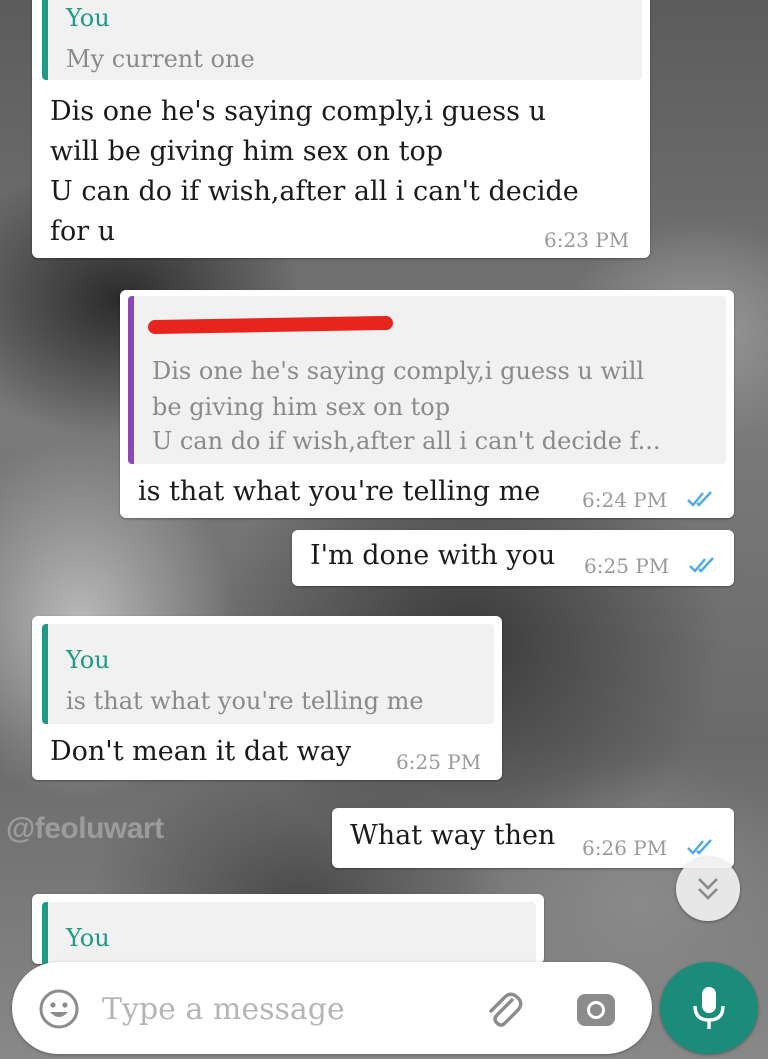  Describe the element at coordinates (339, 491) in the screenshot. I see `message-text-line: is that what you're telling me` at that location.